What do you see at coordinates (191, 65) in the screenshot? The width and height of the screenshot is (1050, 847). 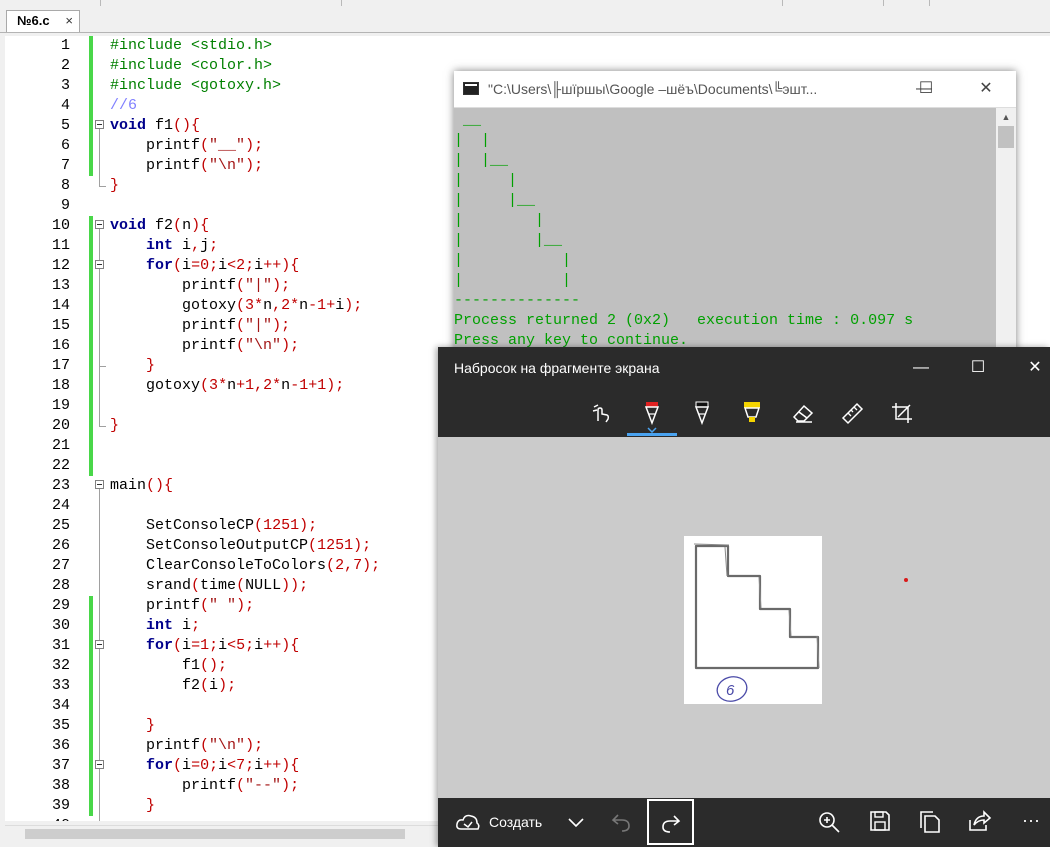 I see `code-text: #include <color.h>` at bounding box center [191, 65].